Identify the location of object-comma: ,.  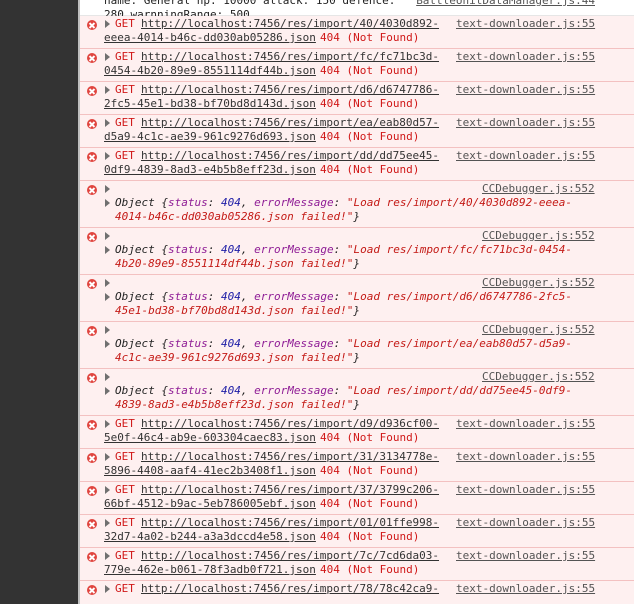
(247, 202).